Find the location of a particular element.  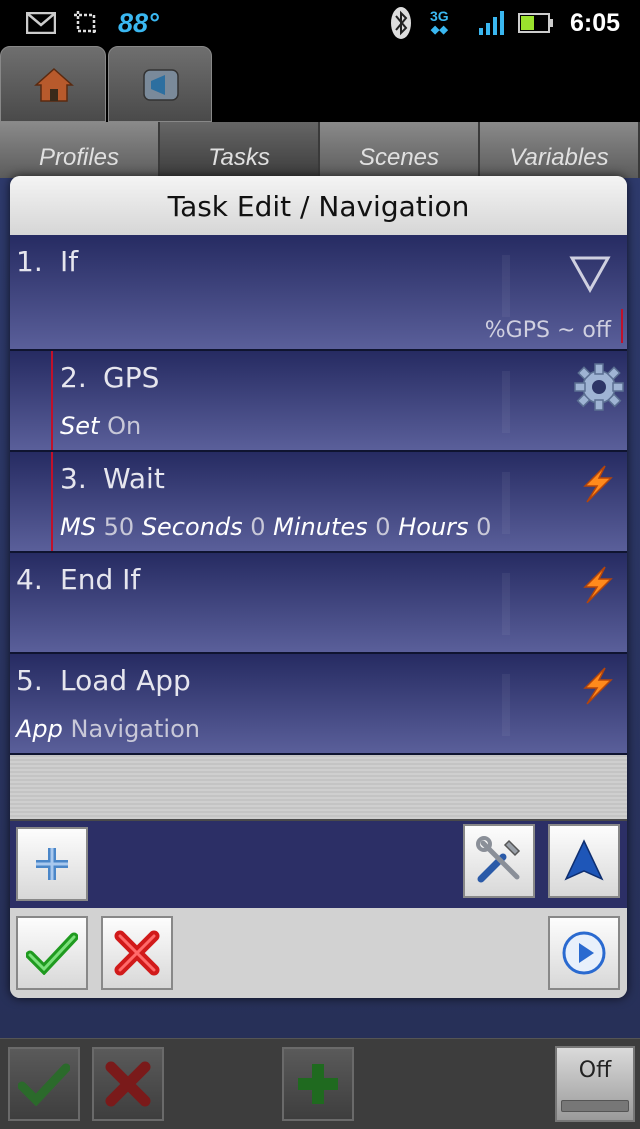

dialog-button-row is located at coordinates (318, 953).